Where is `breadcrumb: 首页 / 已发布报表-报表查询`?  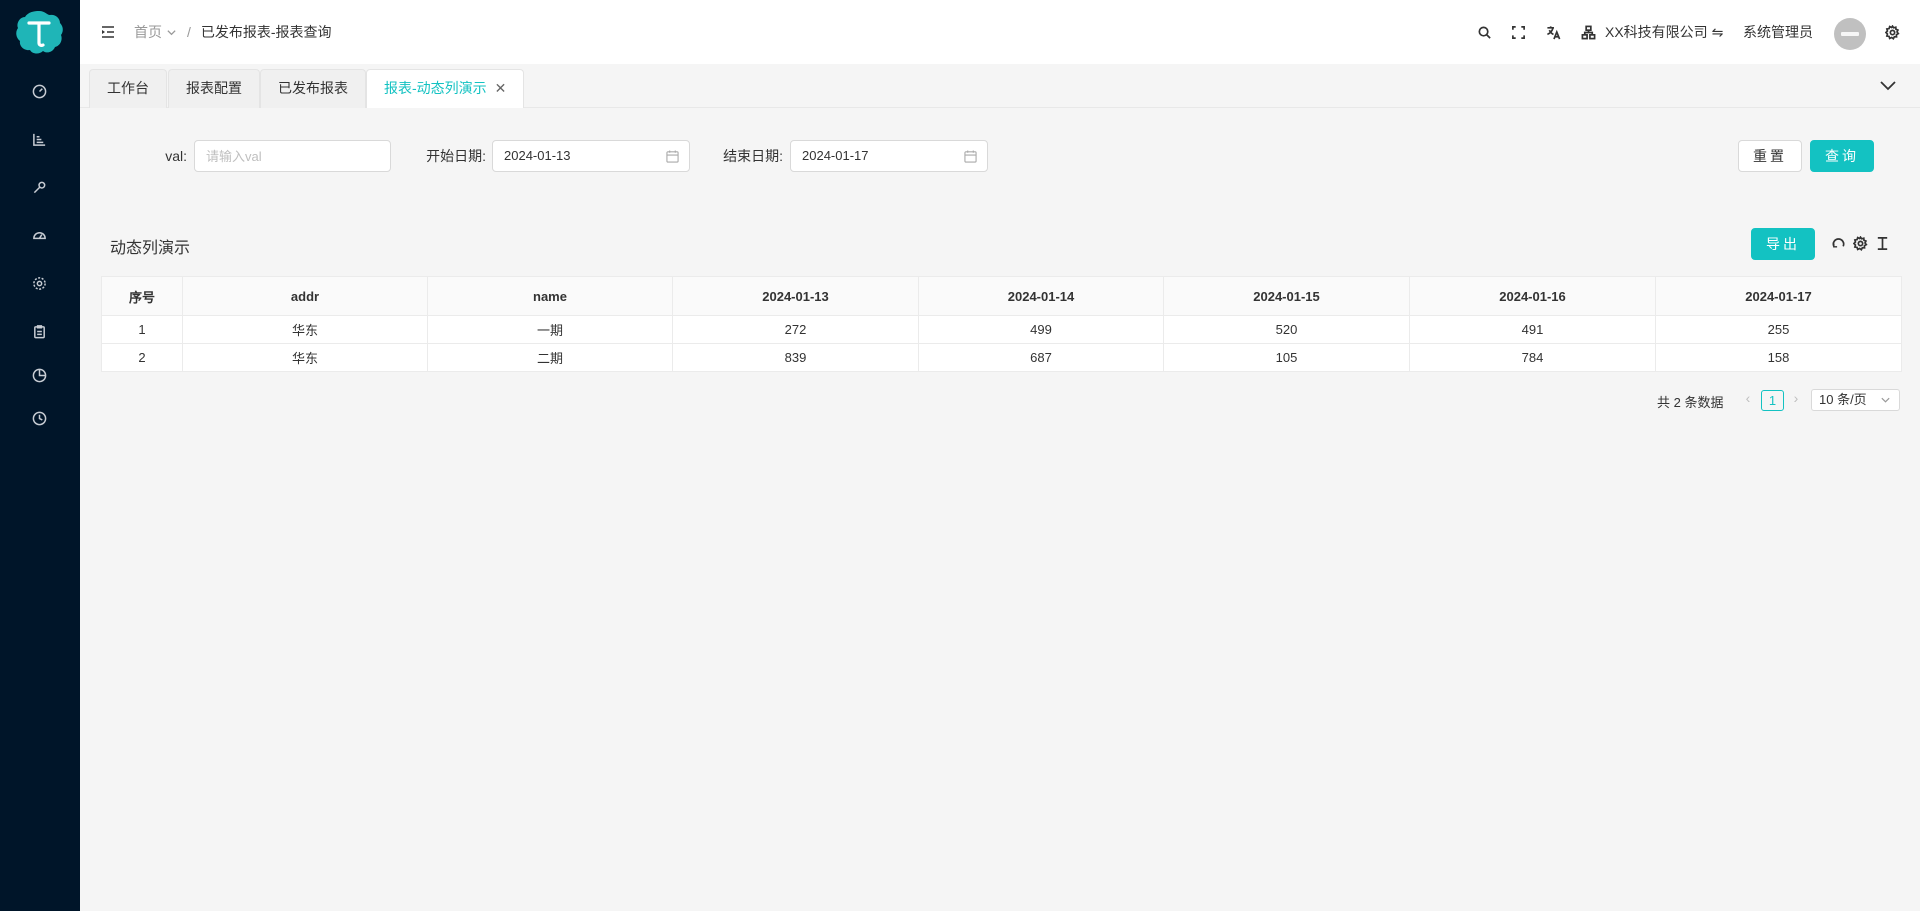
breadcrumb: 首页 / 已发布报表-报表查询 is located at coordinates (233, 32).